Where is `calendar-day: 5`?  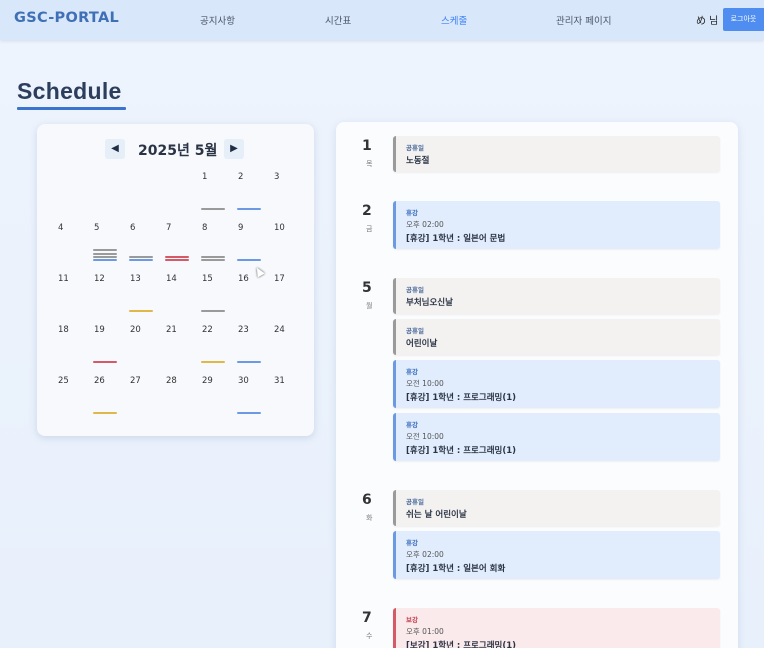 calendar-day: 5 is located at coordinates (105, 245).